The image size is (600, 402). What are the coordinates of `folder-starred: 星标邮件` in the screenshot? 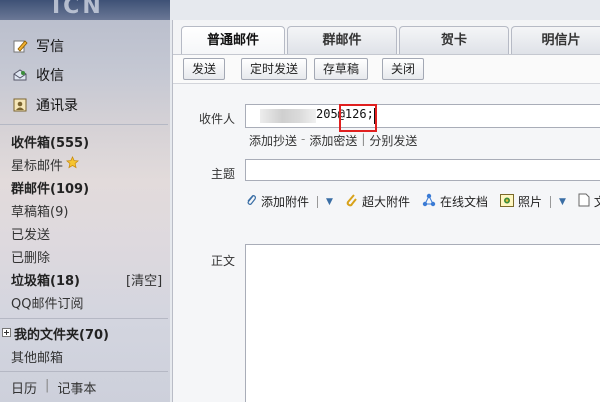 It's located at (45, 164).